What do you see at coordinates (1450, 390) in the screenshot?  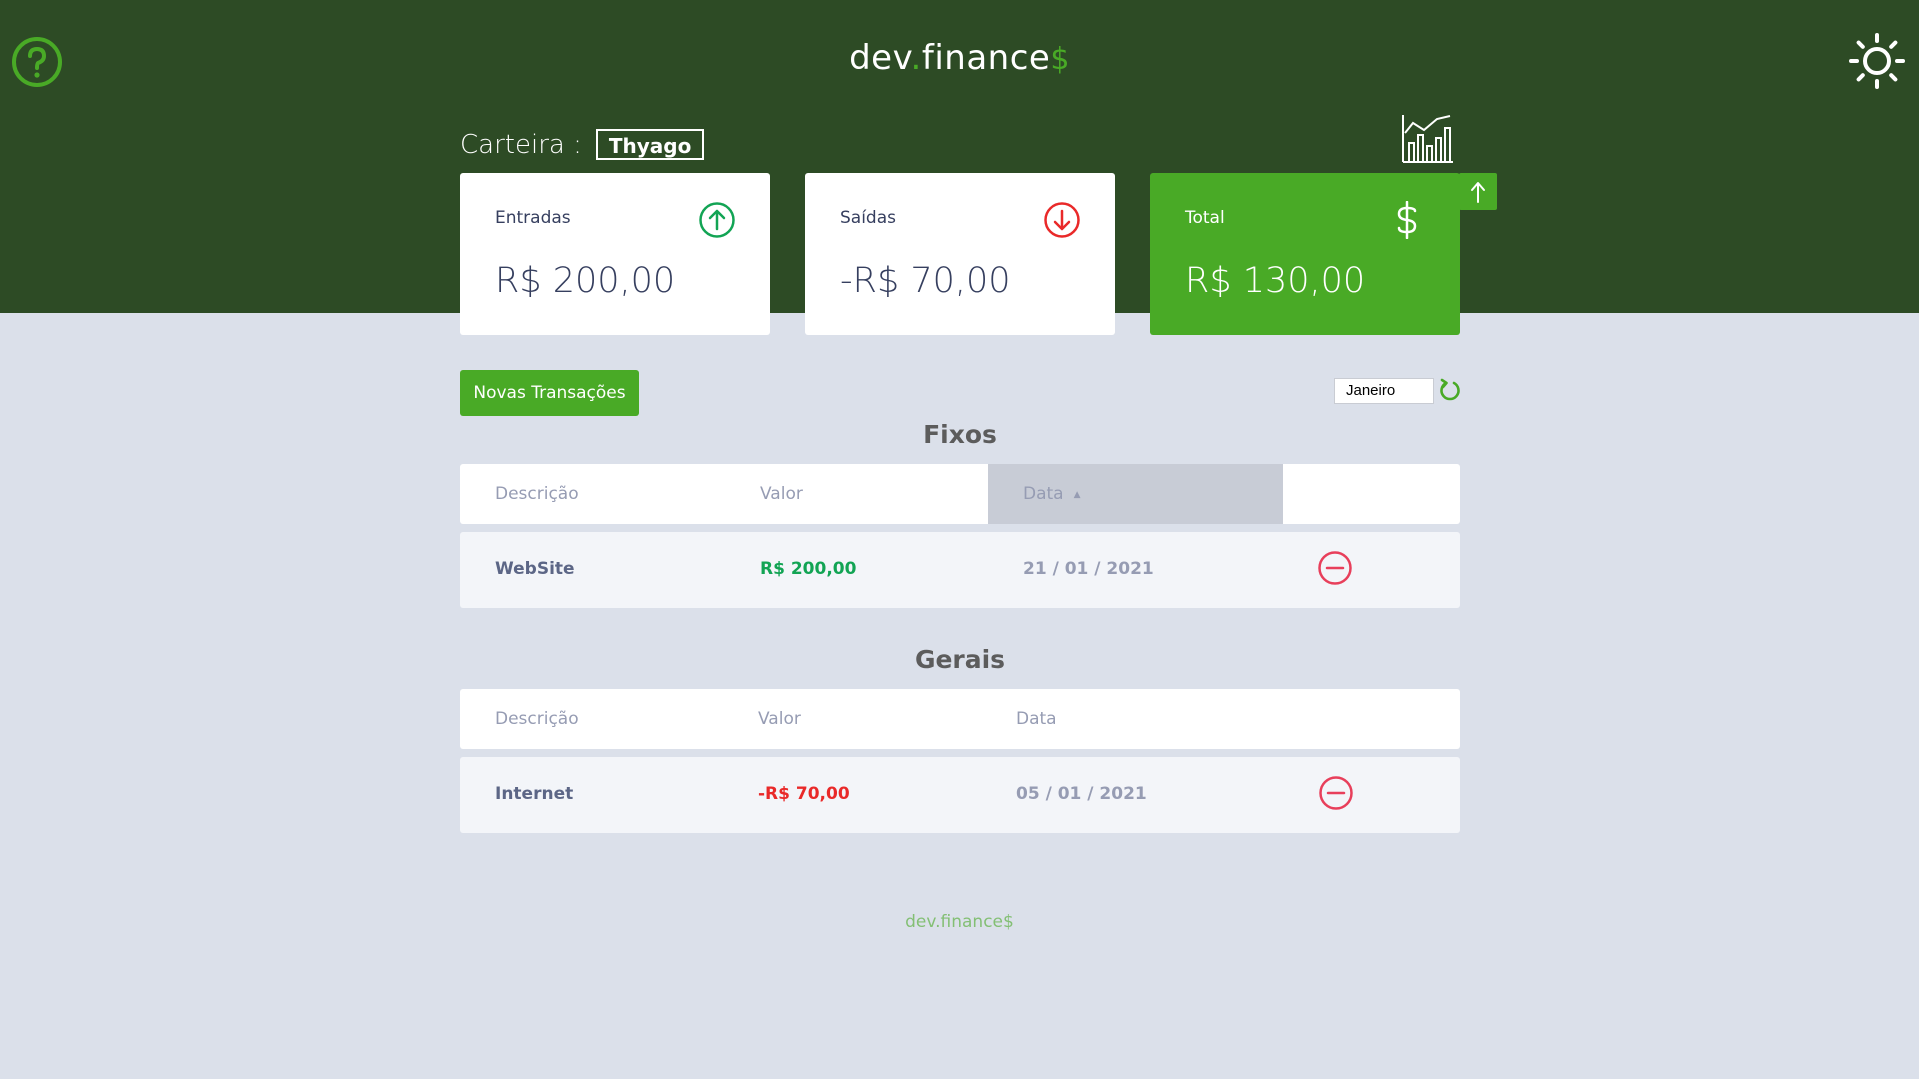 I see `refresh-icon` at bounding box center [1450, 390].